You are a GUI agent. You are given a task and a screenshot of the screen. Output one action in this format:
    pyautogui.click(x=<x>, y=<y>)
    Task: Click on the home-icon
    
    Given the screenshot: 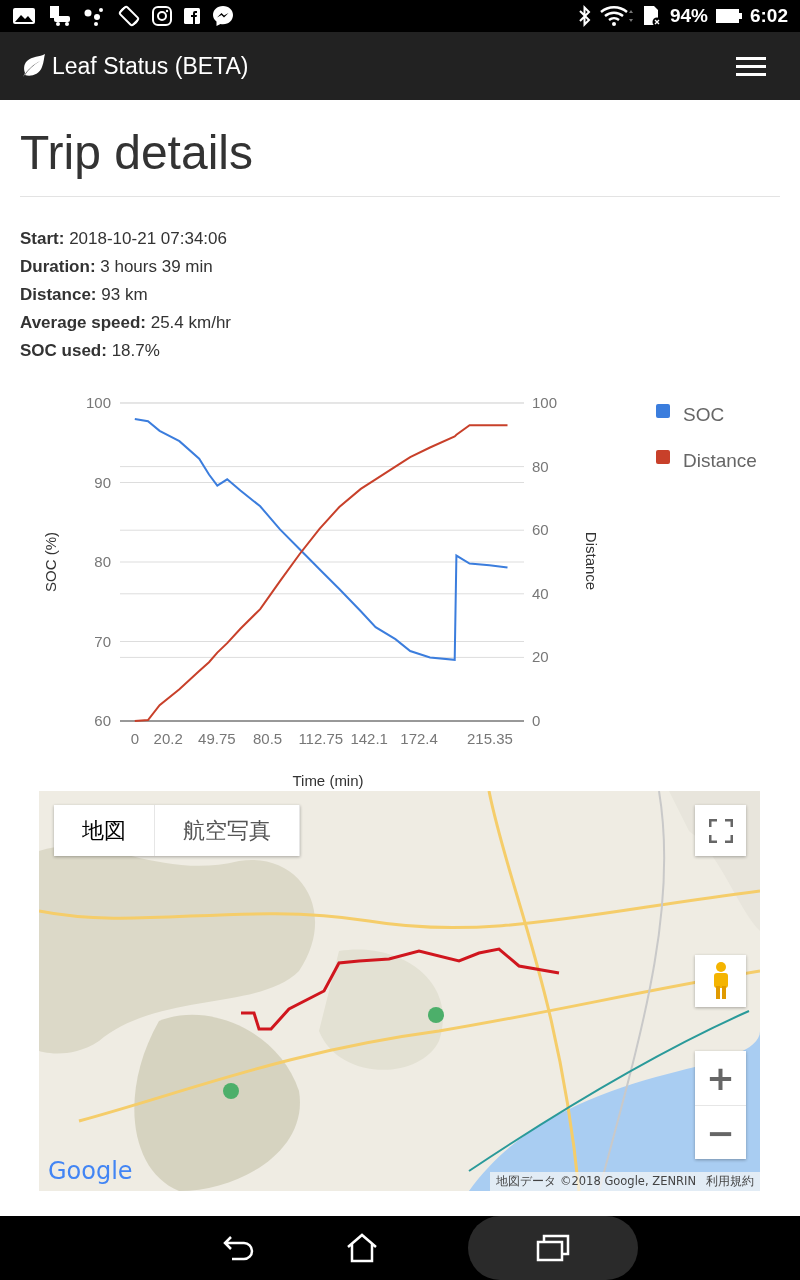 What is the action you would take?
    pyautogui.click(x=362, y=1248)
    